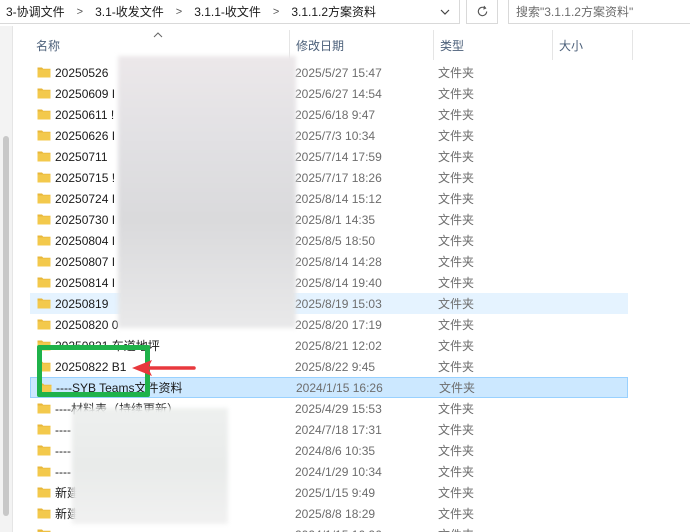 The height and width of the screenshot is (532, 690). Describe the element at coordinates (338, 93) in the screenshot. I see `file-modified-date: 2025/6/27 14:54` at that location.